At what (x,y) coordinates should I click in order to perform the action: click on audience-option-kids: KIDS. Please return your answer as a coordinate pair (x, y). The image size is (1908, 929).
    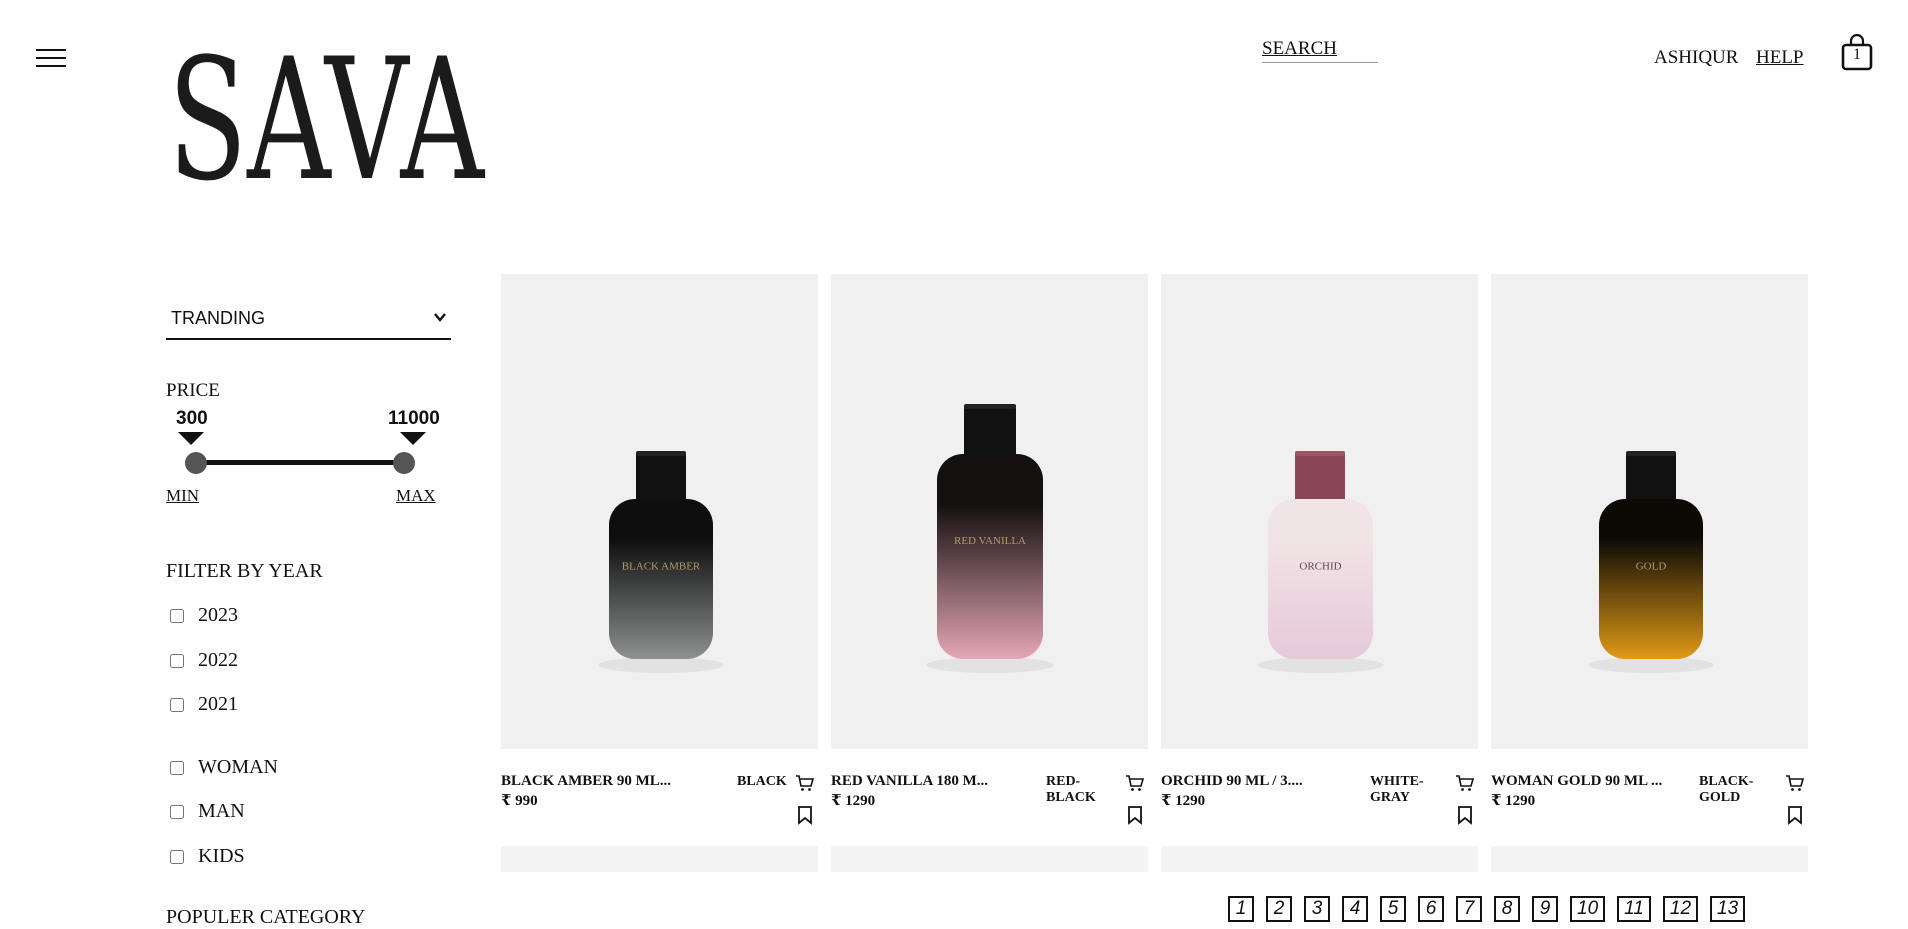
    Looking at the image, I should click on (205, 856).